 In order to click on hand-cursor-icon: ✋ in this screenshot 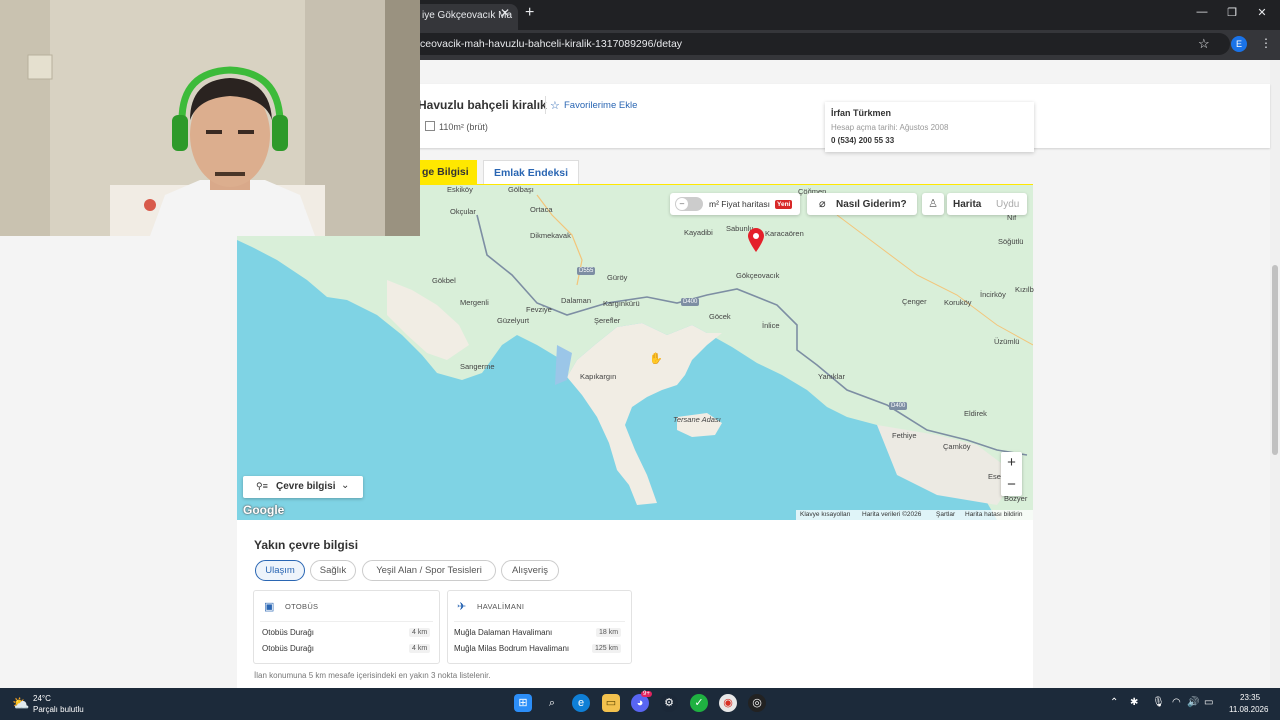, I will do `click(656, 359)`.